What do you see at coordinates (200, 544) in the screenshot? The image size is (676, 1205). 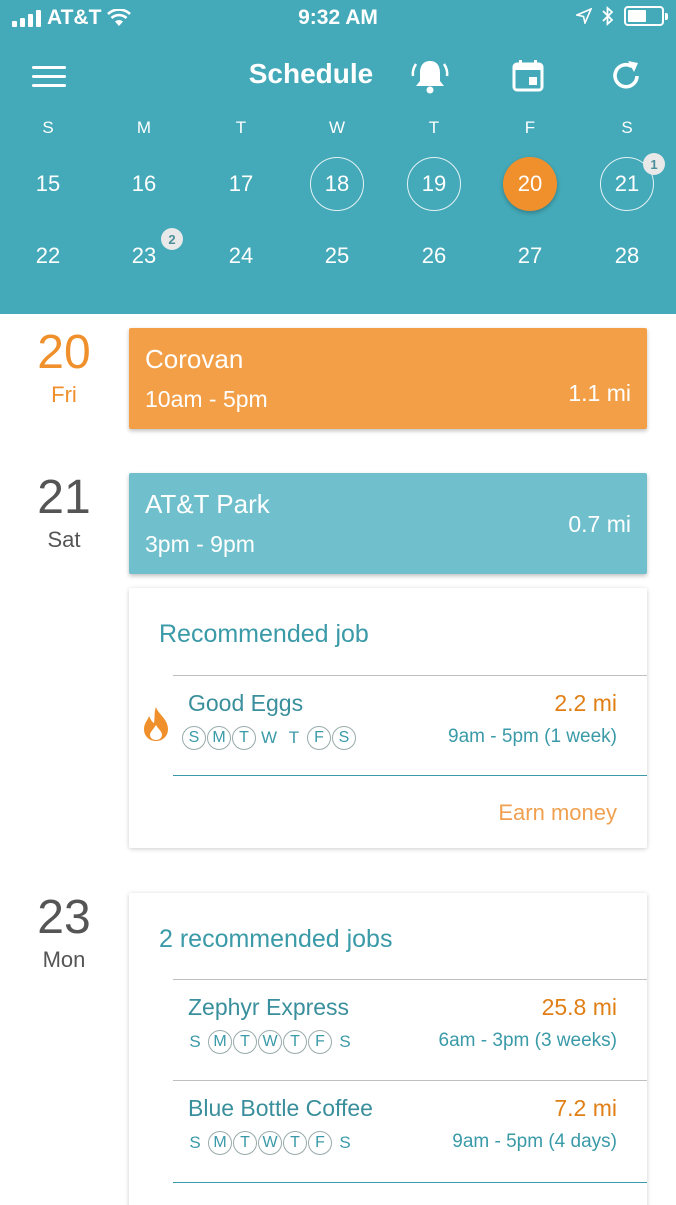 I see `shift-time: 3pm - 9pm` at bounding box center [200, 544].